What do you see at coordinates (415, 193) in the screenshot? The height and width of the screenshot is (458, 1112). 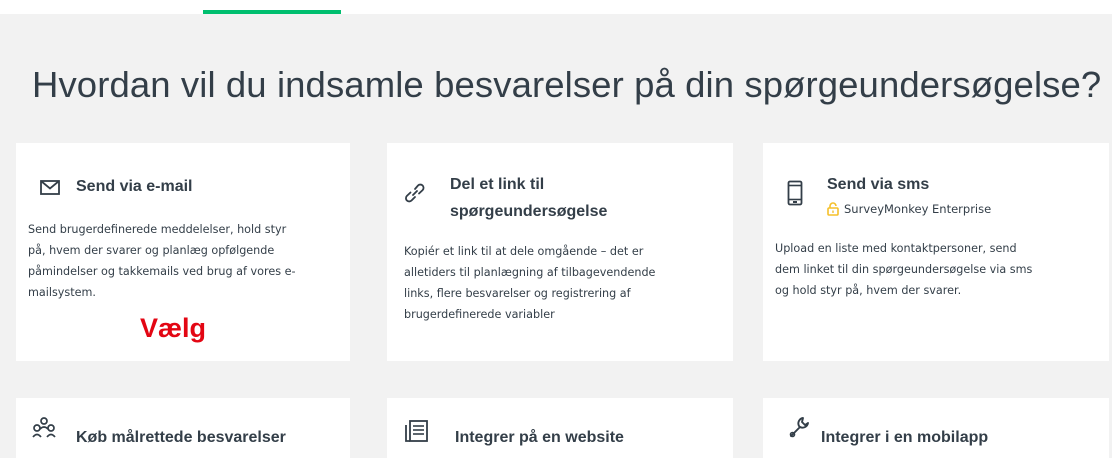 I see `link-icon` at bounding box center [415, 193].